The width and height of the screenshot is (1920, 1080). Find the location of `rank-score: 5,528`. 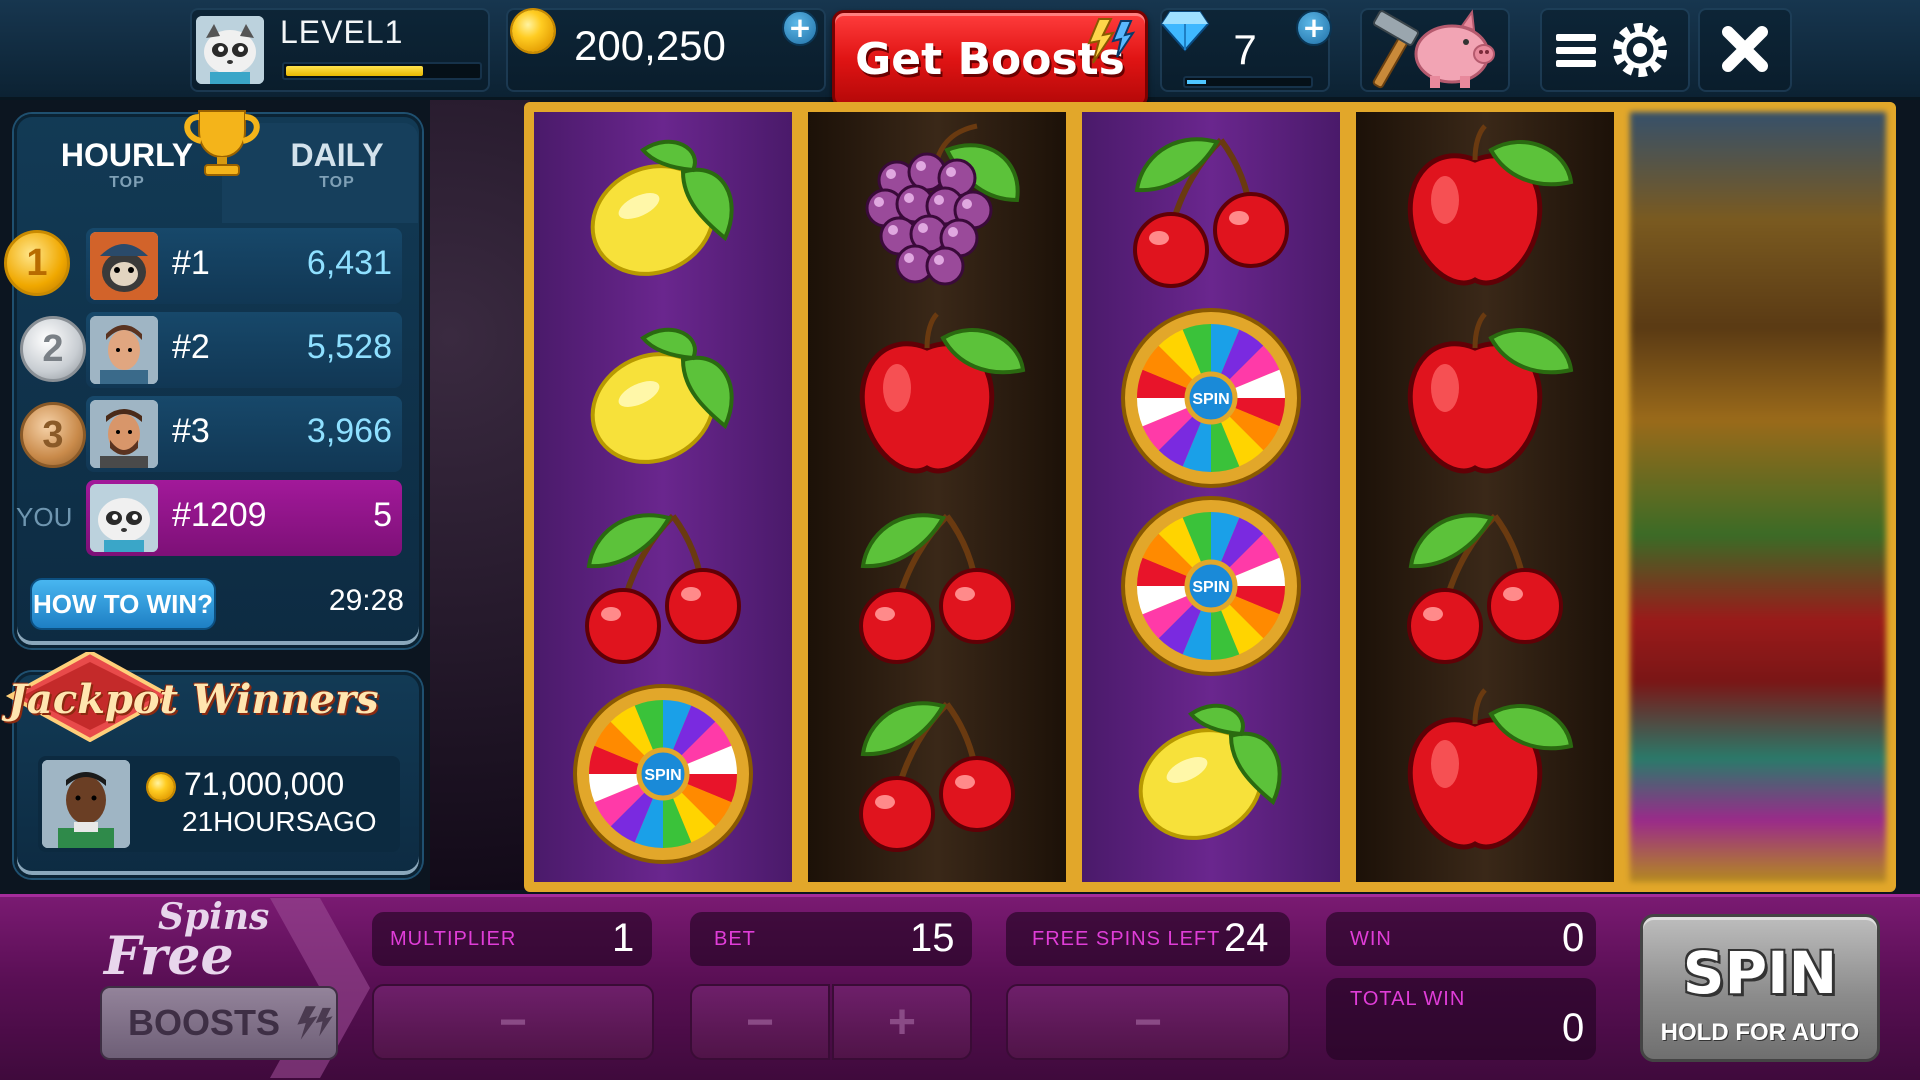

rank-score: 5,528 is located at coordinates (349, 347).